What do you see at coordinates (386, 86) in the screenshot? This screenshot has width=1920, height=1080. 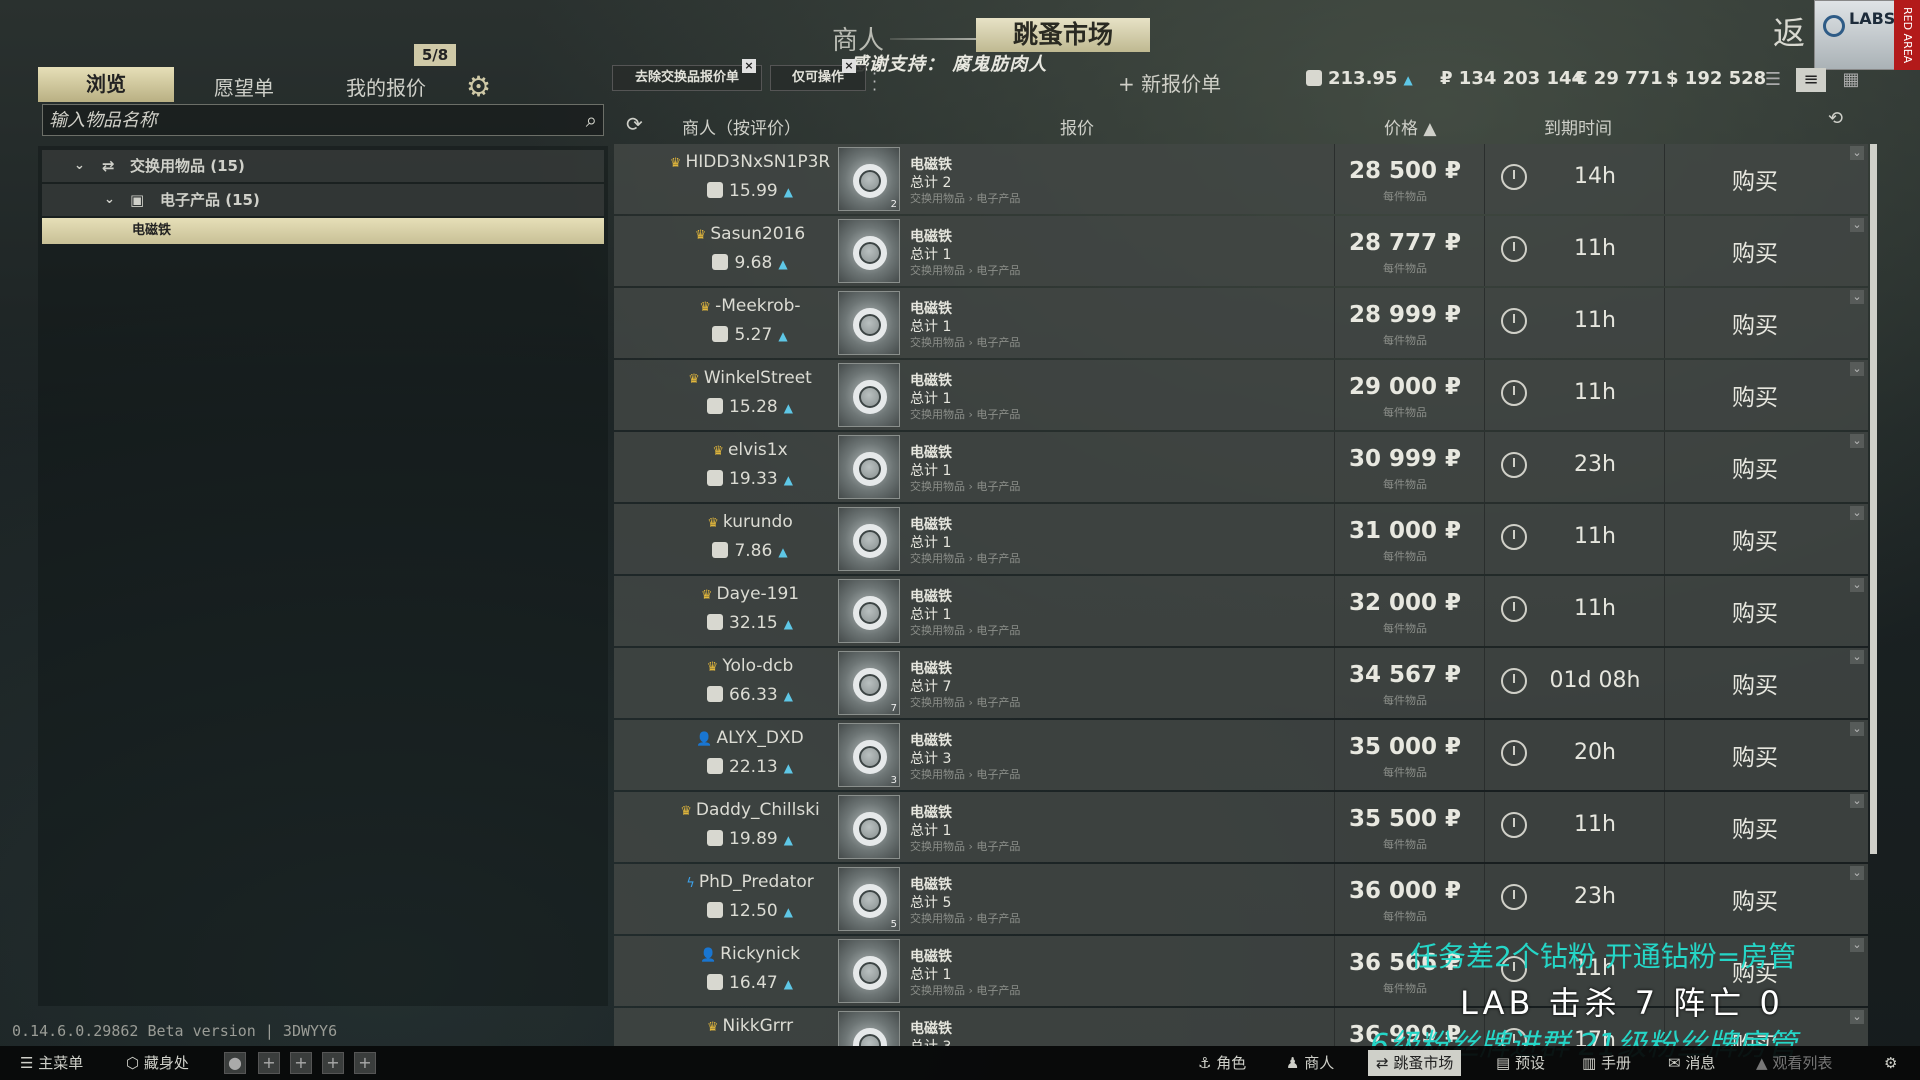 I see `tab-my-offers: 我的报价` at bounding box center [386, 86].